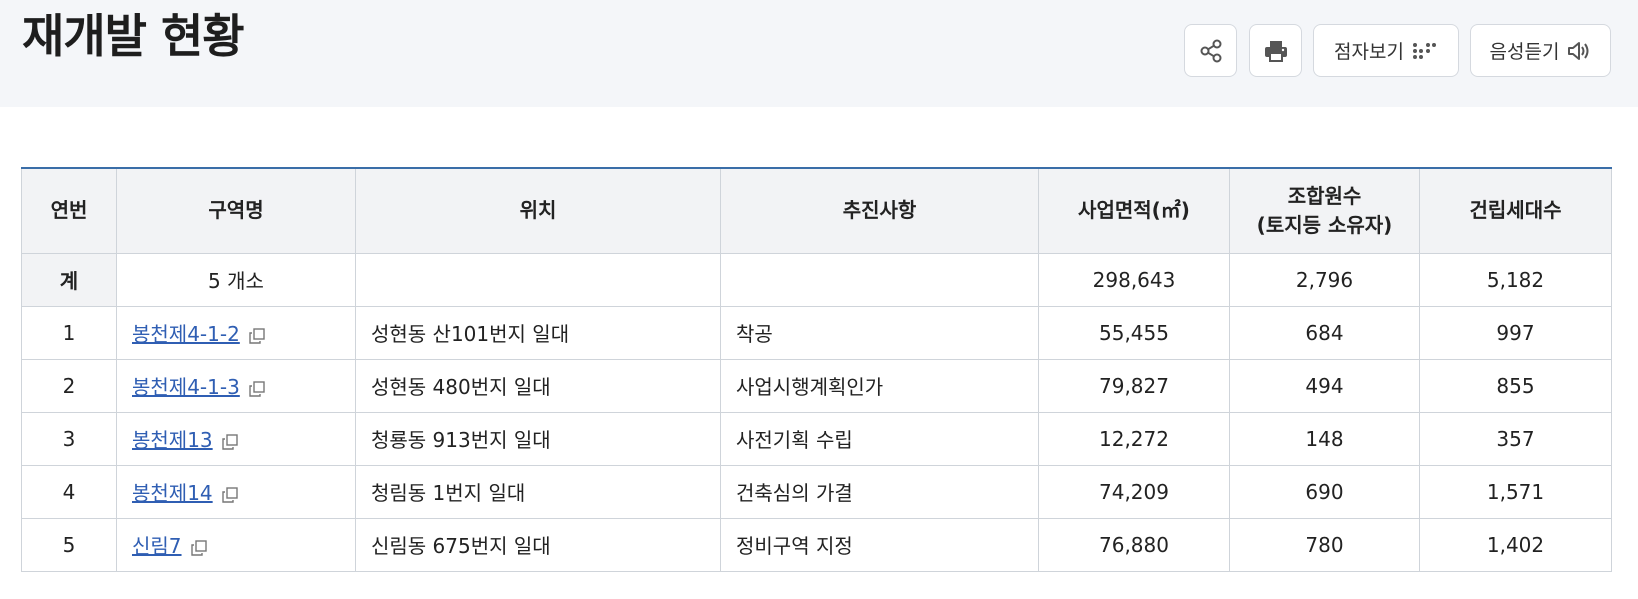 The image size is (1638, 599). I want to click on total-row: 계 5 개소 298,643 2,796 5,182, so click(816, 279).